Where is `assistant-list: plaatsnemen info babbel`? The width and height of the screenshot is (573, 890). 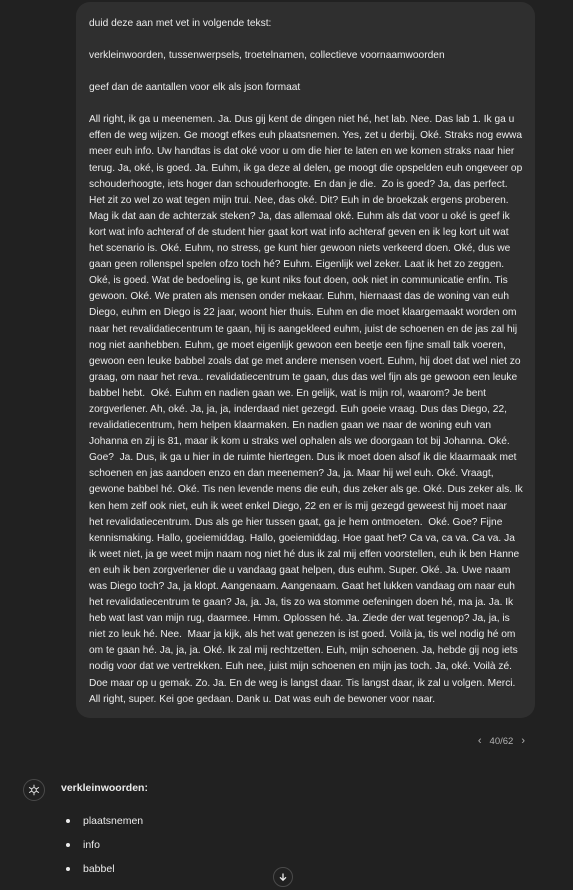 assistant-list: plaatsnemen info babbel is located at coordinates (103, 848).